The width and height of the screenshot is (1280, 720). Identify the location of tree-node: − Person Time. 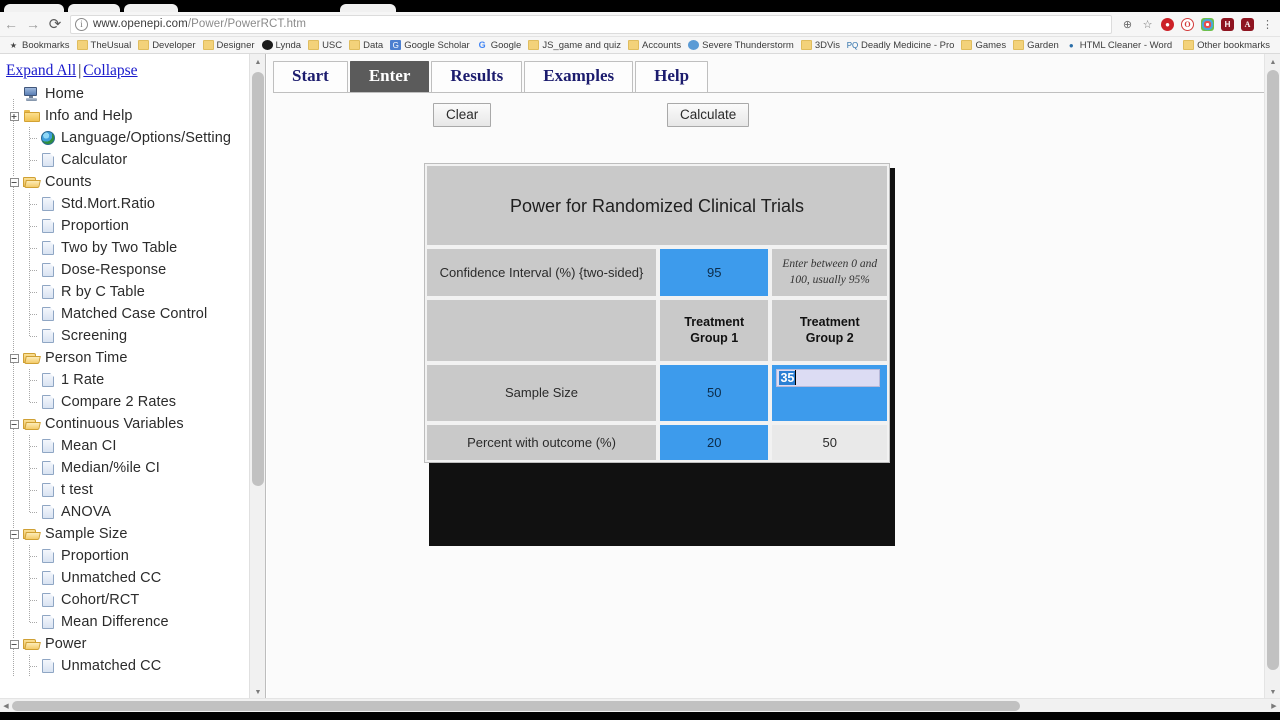
(135, 358).